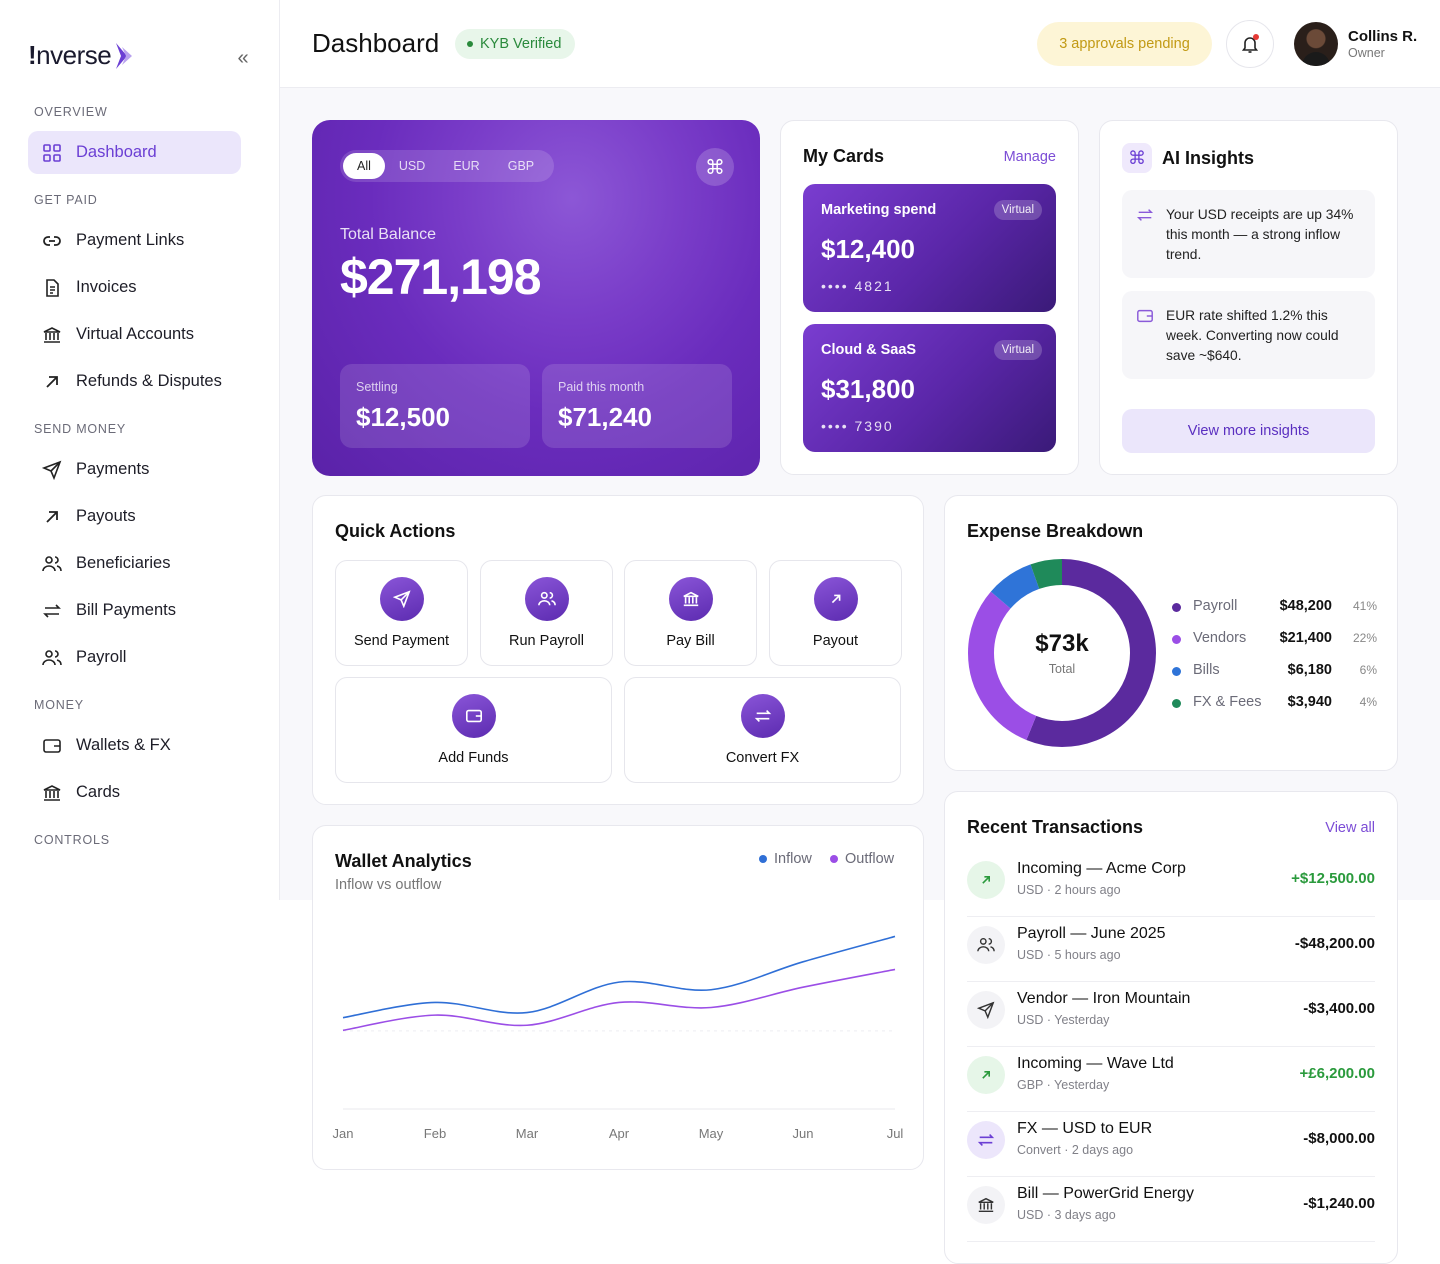  Describe the element at coordinates (1066, 1215) in the screenshot. I see `transaction-meta: USD · 3 days ago` at that location.